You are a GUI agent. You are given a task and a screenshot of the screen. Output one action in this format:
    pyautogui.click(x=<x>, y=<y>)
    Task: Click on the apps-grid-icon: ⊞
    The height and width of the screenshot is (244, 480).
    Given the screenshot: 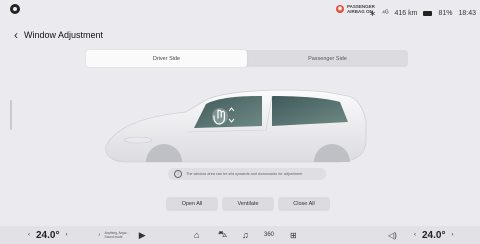 What is the action you would take?
    pyautogui.click(x=293, y=235)
    